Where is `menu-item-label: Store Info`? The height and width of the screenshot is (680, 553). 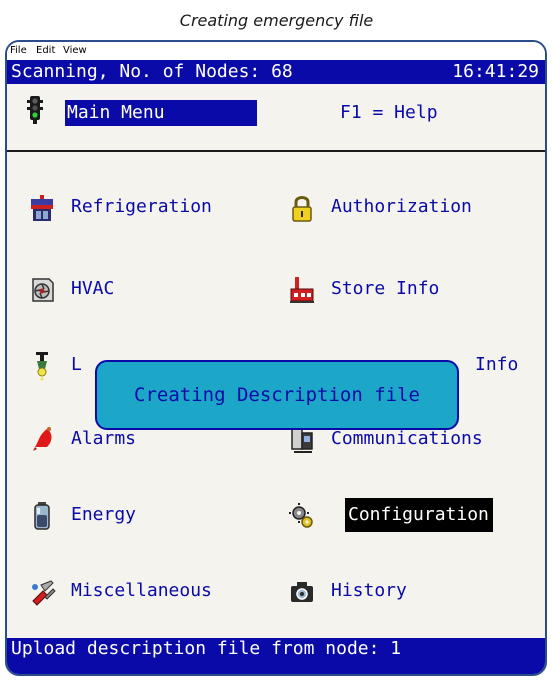
menu-item-label: Store Info is located at coordinates (385, 288).